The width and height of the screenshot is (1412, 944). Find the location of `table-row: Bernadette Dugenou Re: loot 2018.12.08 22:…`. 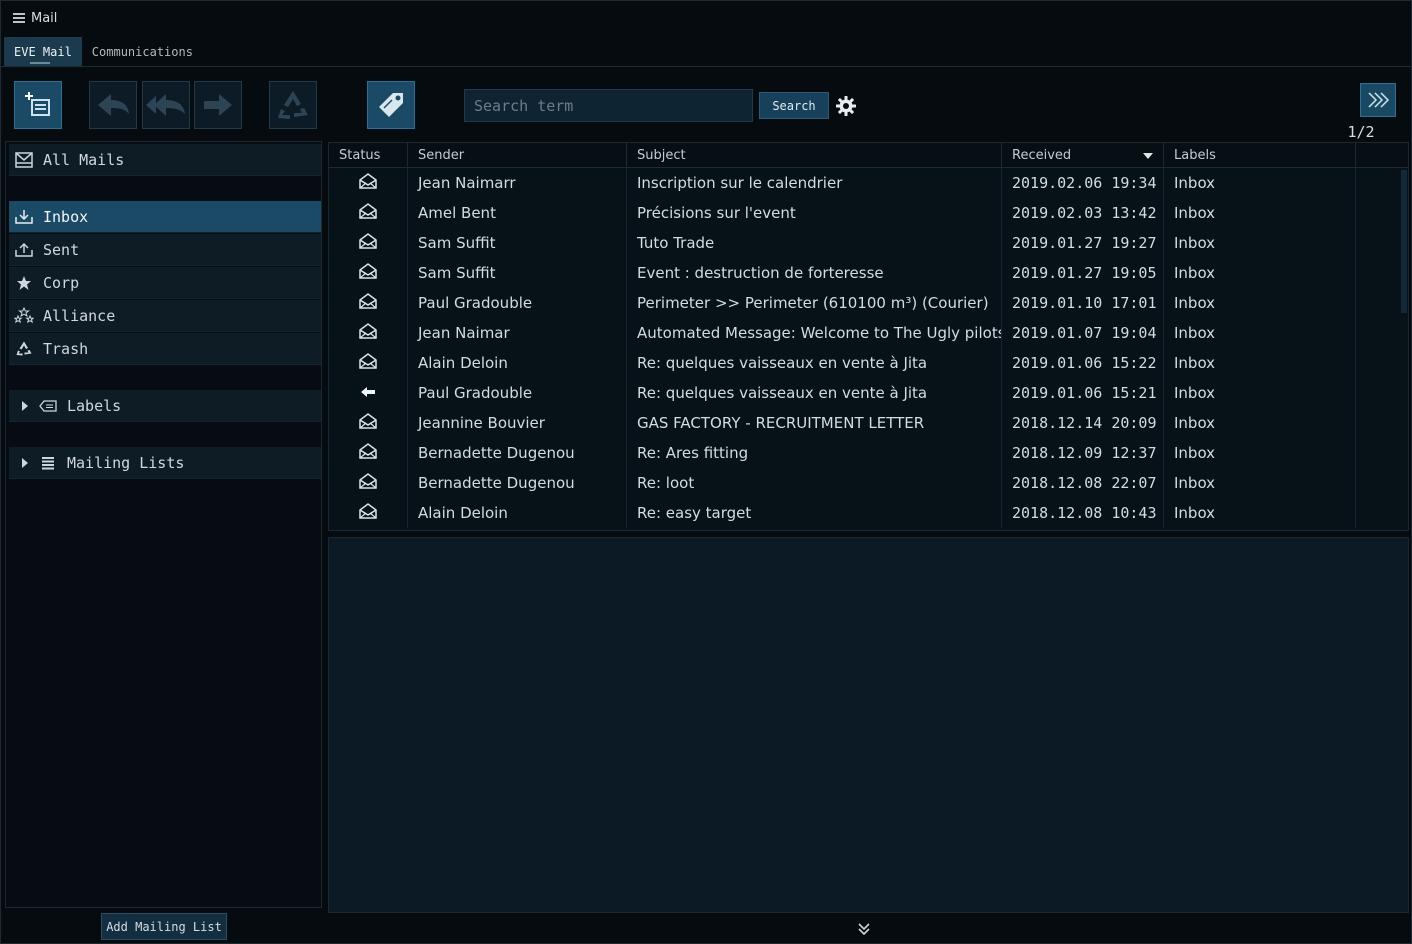

table-row: Bernadette Dugenou Re: loot 2018.12.08 22:… is located at coordinates (868, 483).